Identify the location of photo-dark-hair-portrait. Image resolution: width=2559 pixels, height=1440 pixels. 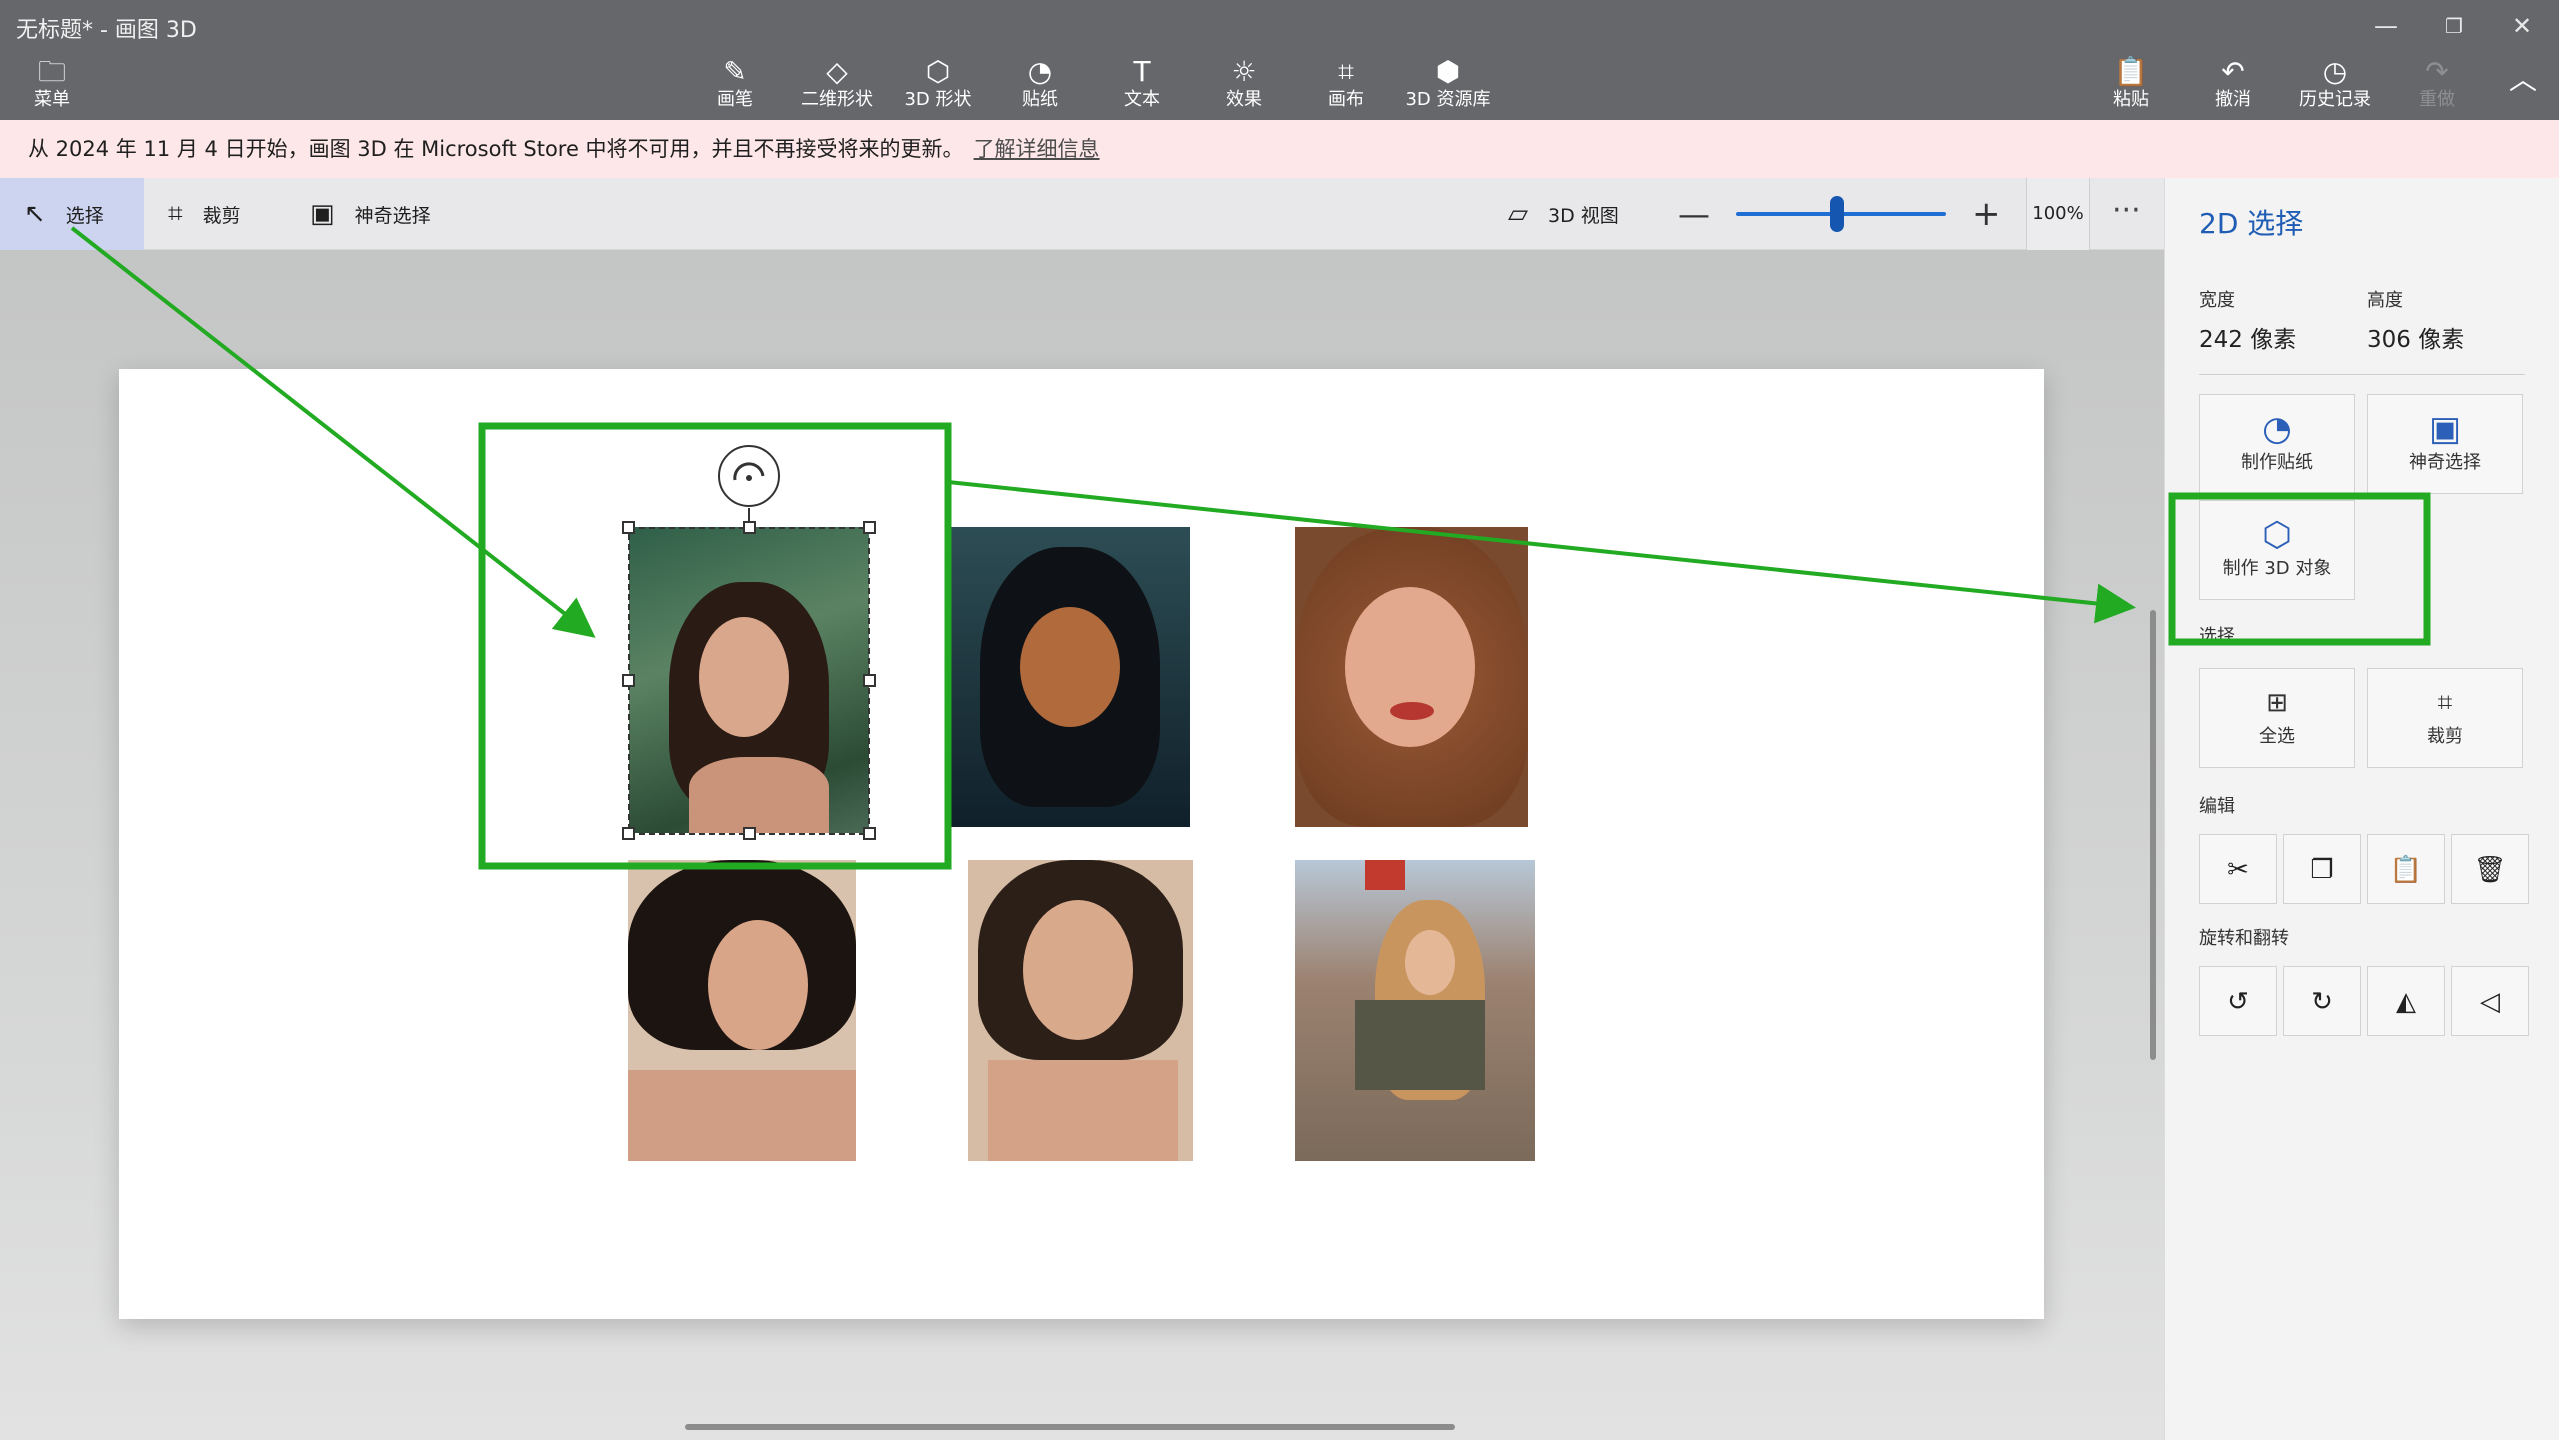
(1070, 677).